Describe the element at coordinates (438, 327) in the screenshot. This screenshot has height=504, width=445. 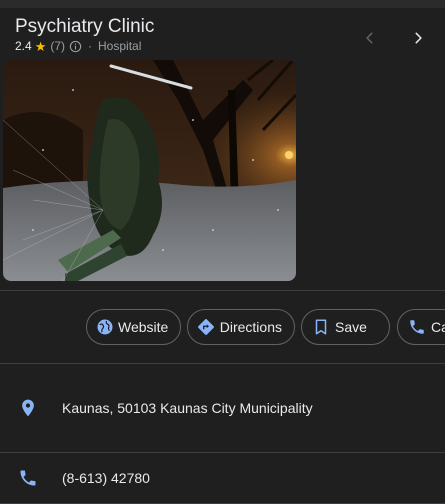
I see `call-label: Ca` at that location.